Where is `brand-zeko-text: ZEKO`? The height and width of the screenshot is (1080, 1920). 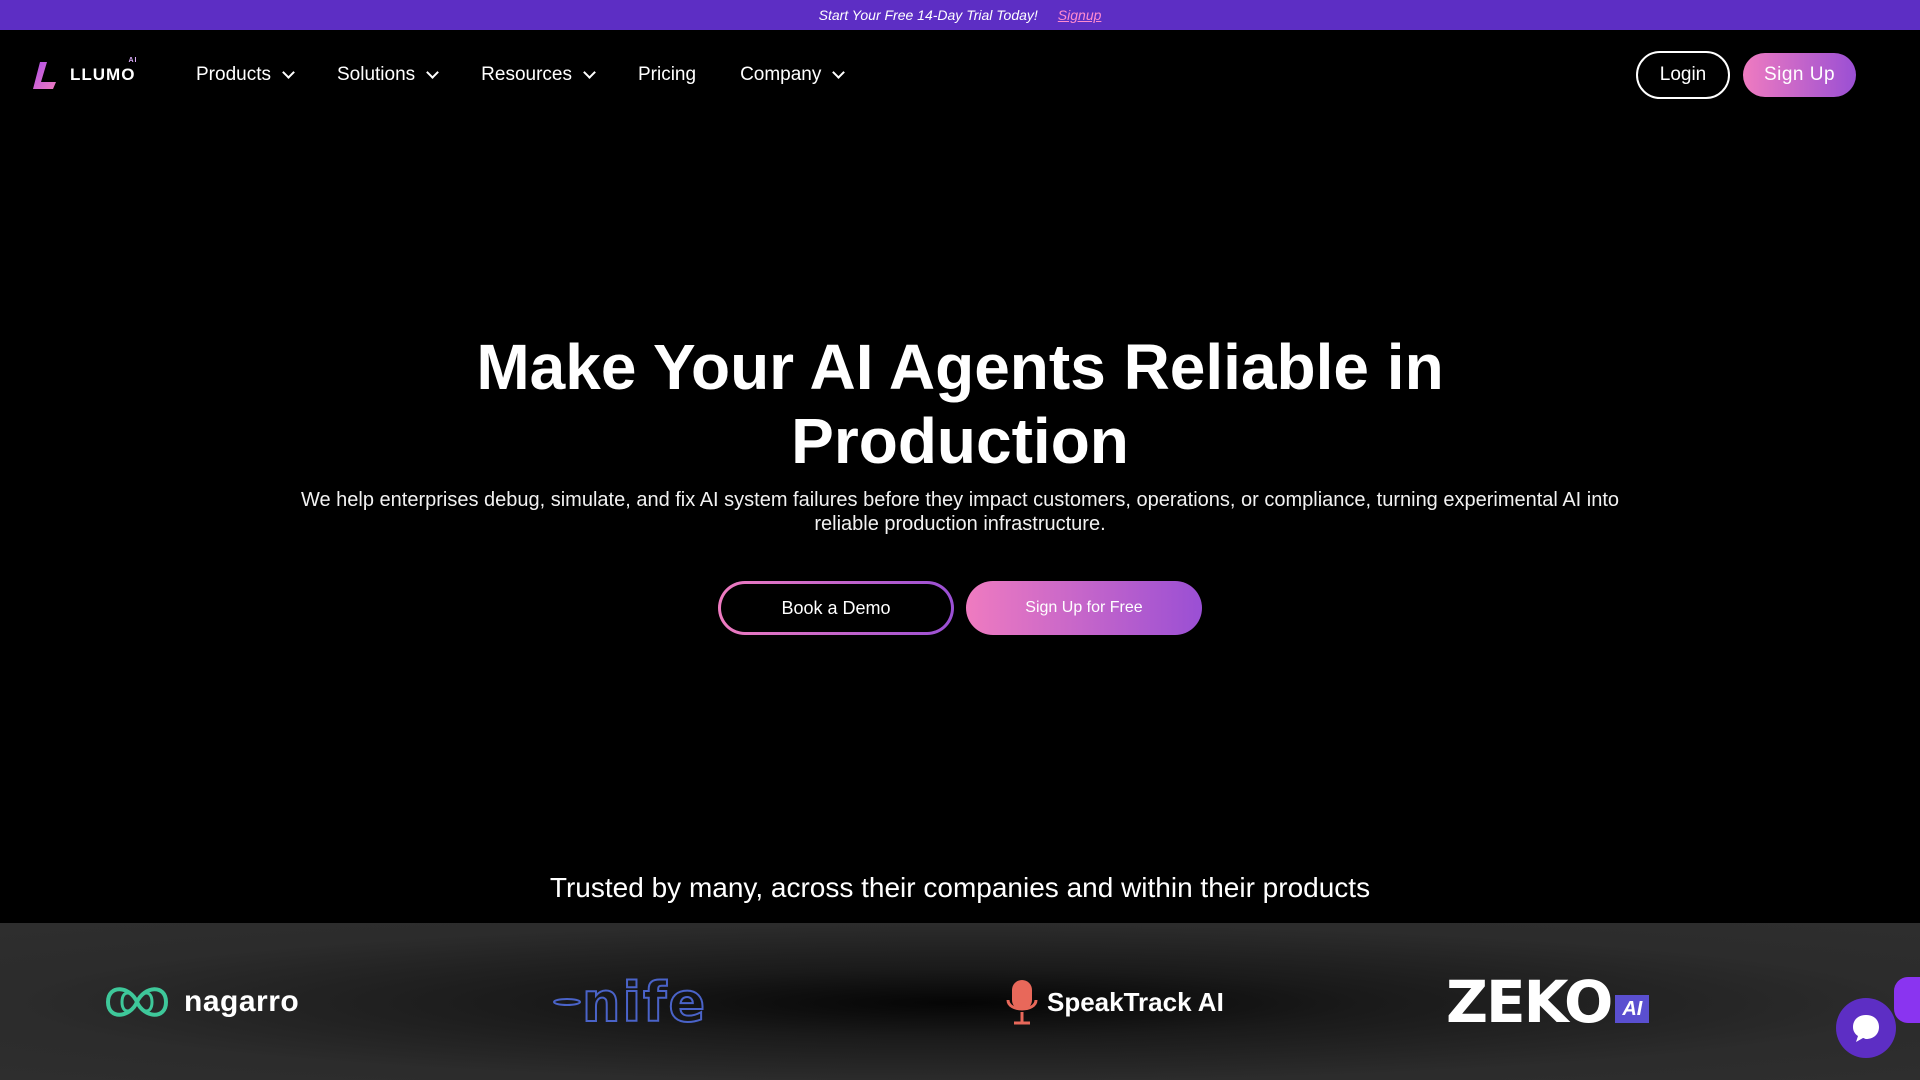
brand-zeko-text: ZEKO is located at coordinates (1529, 1002).